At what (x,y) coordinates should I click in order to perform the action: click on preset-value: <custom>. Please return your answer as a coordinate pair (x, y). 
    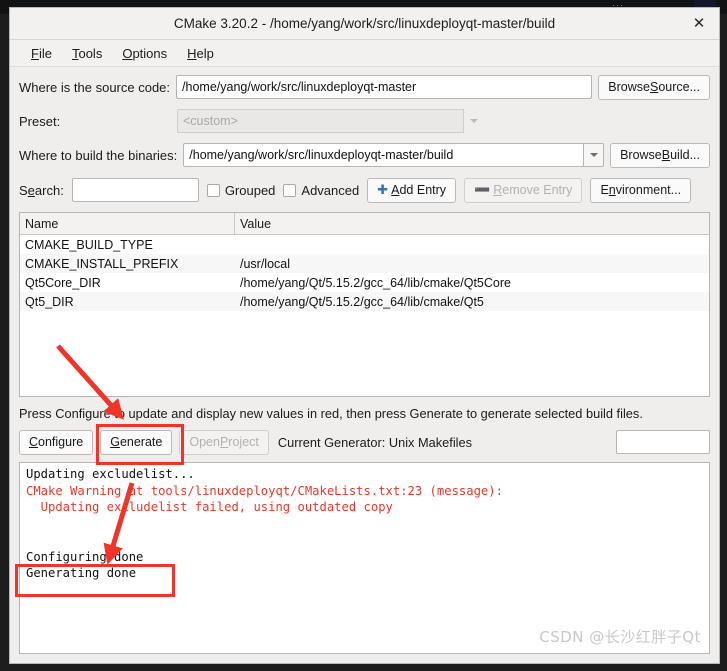
    Looking at the image, I should click on (320, 121).